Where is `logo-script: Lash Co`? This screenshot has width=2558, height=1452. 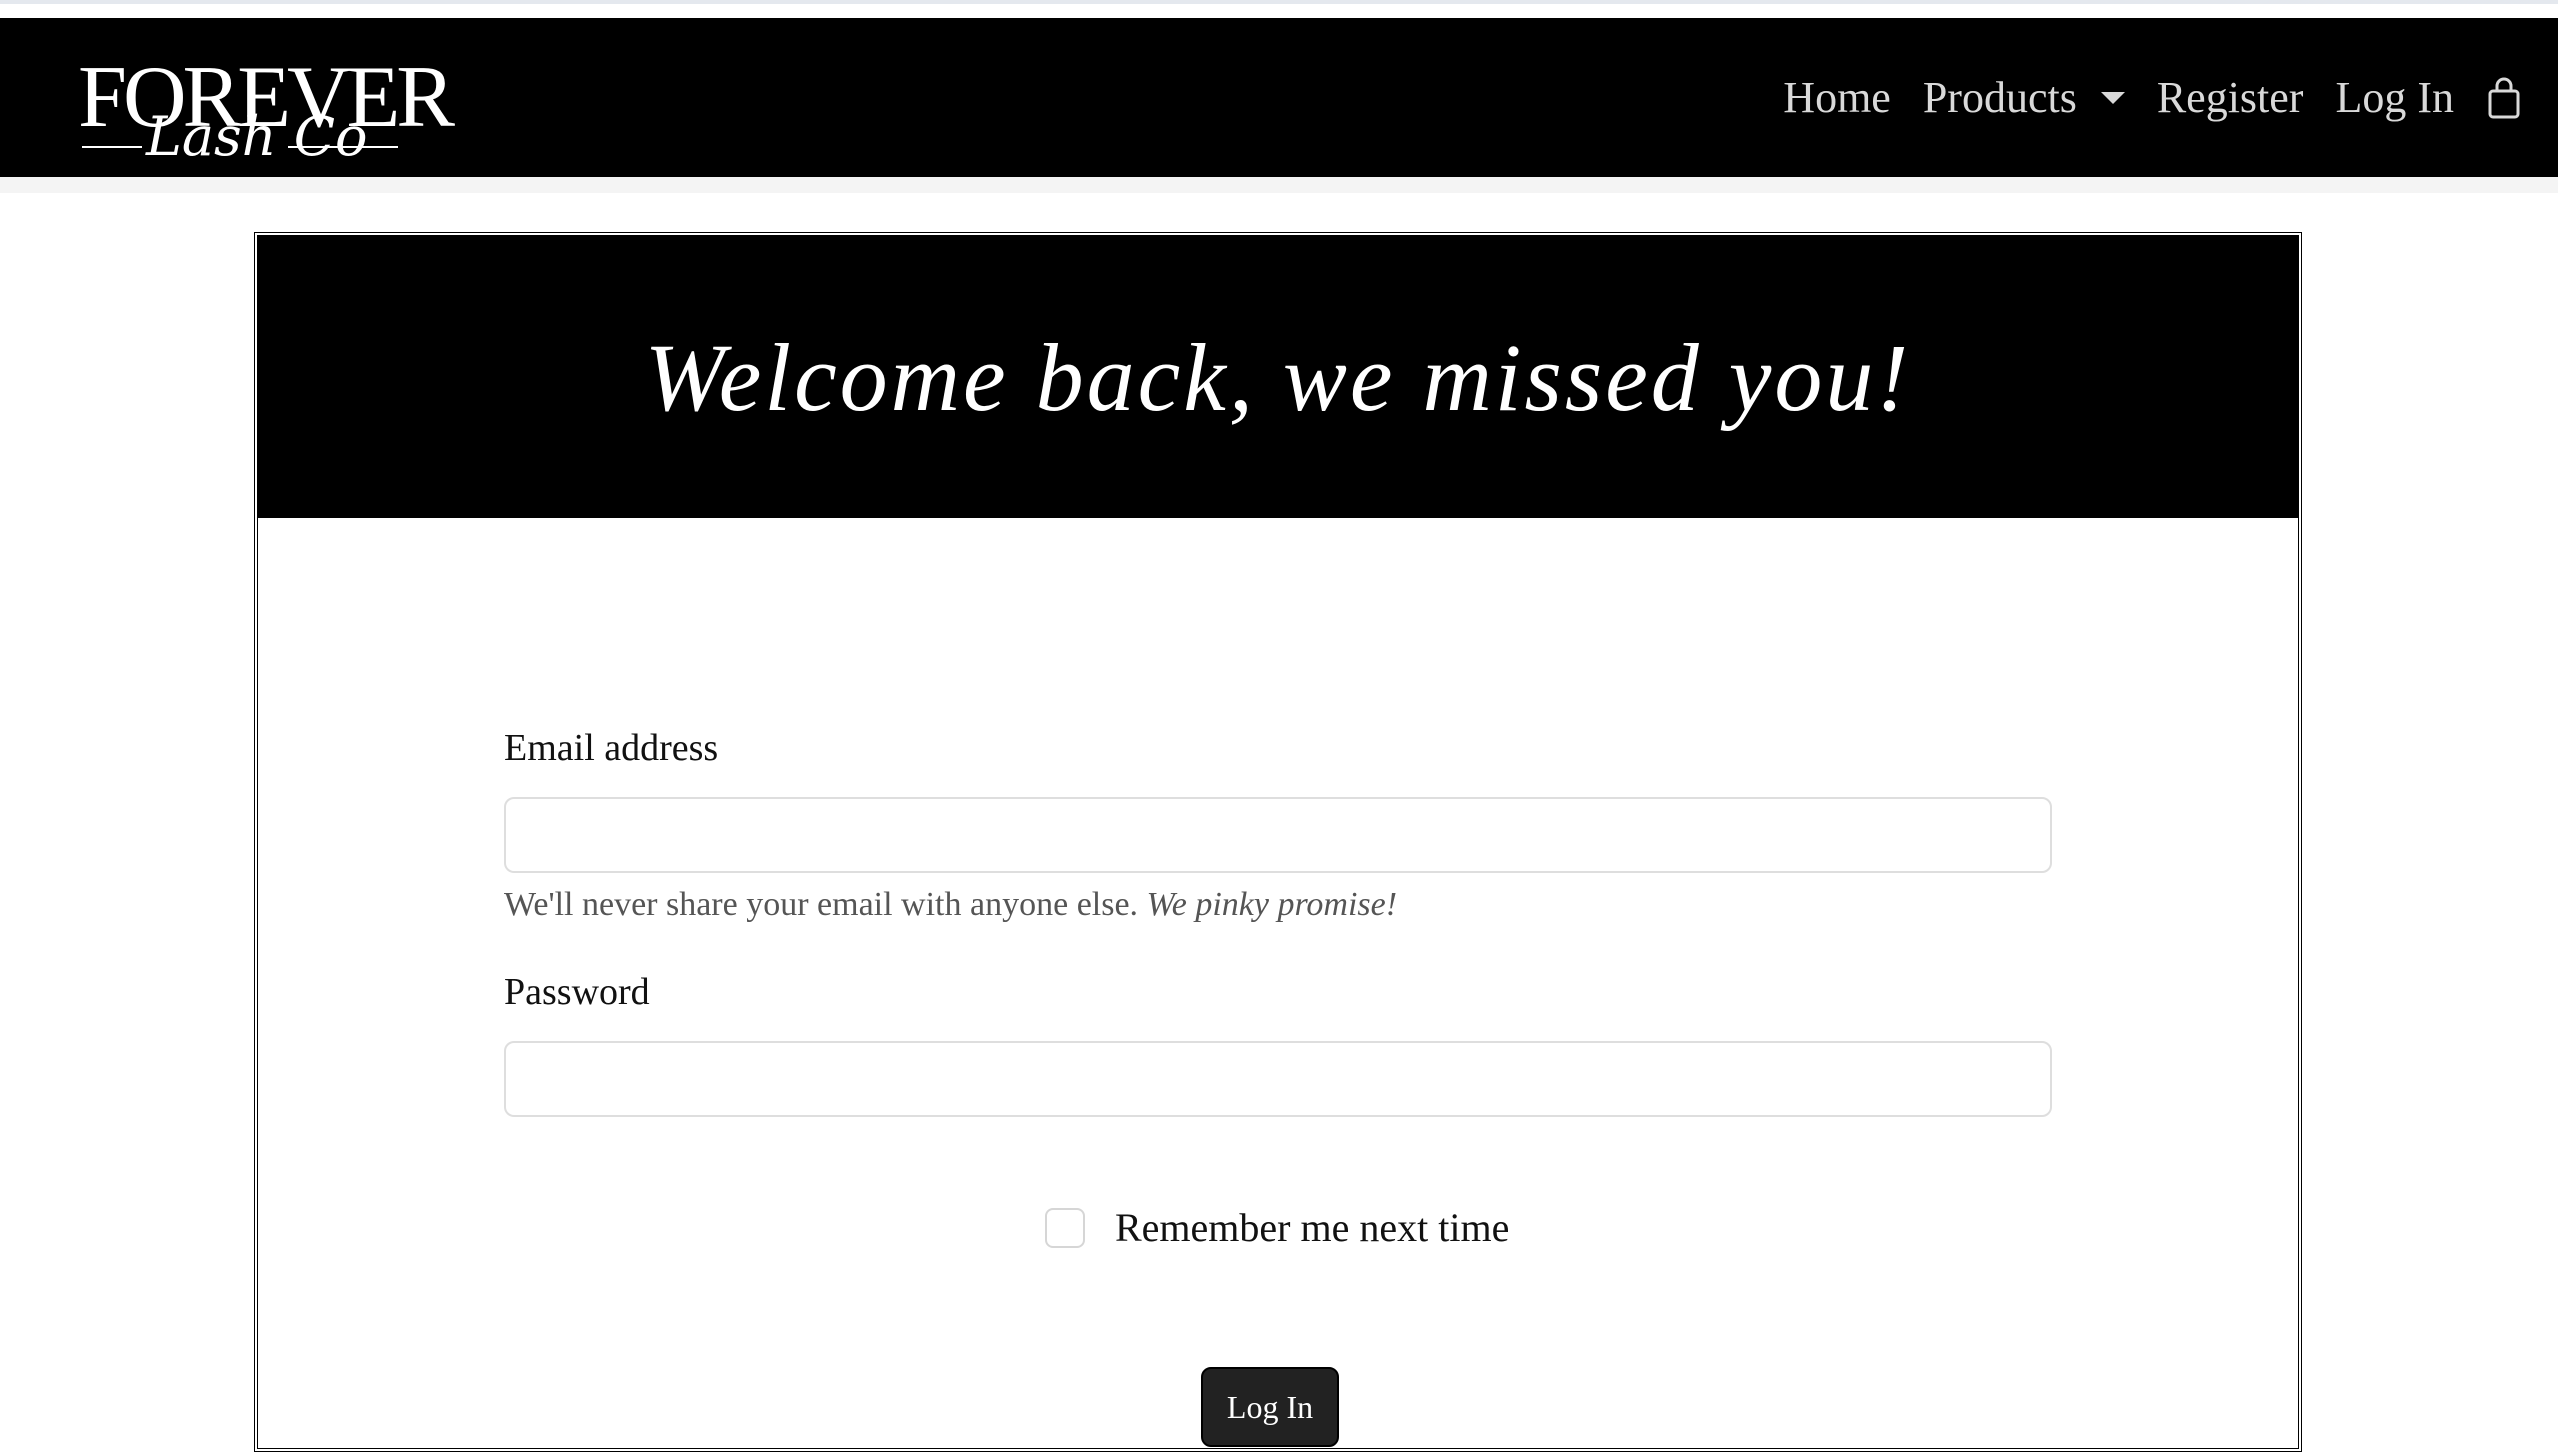 logo-script: Lash Co is located at coordinates (257, 136).